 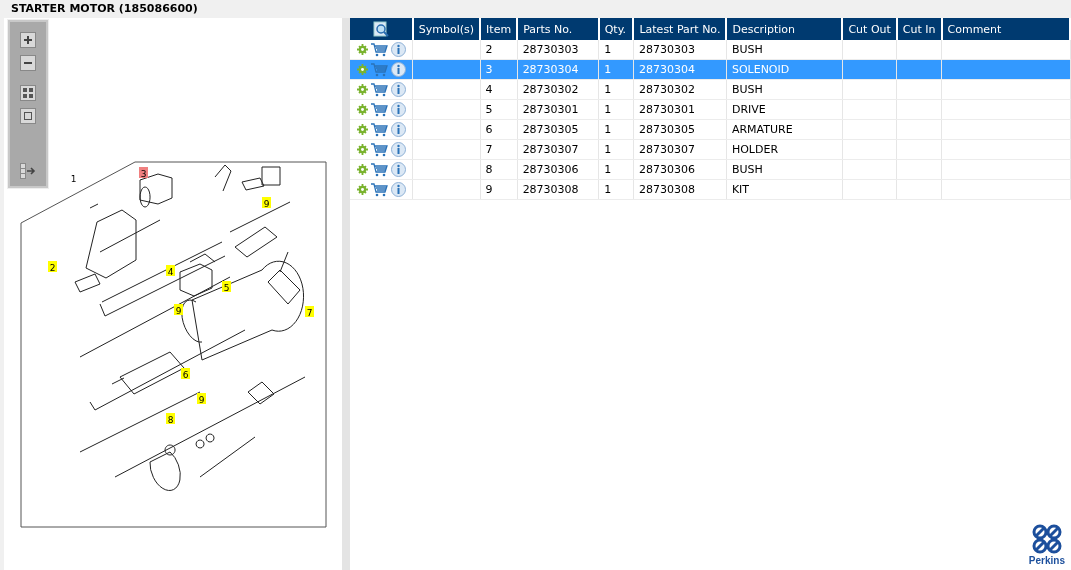 What do you see at coordinates (784, 129) in the screenshot?
I see `table-cell: ARMATURE` at bounding box center [784, 129].